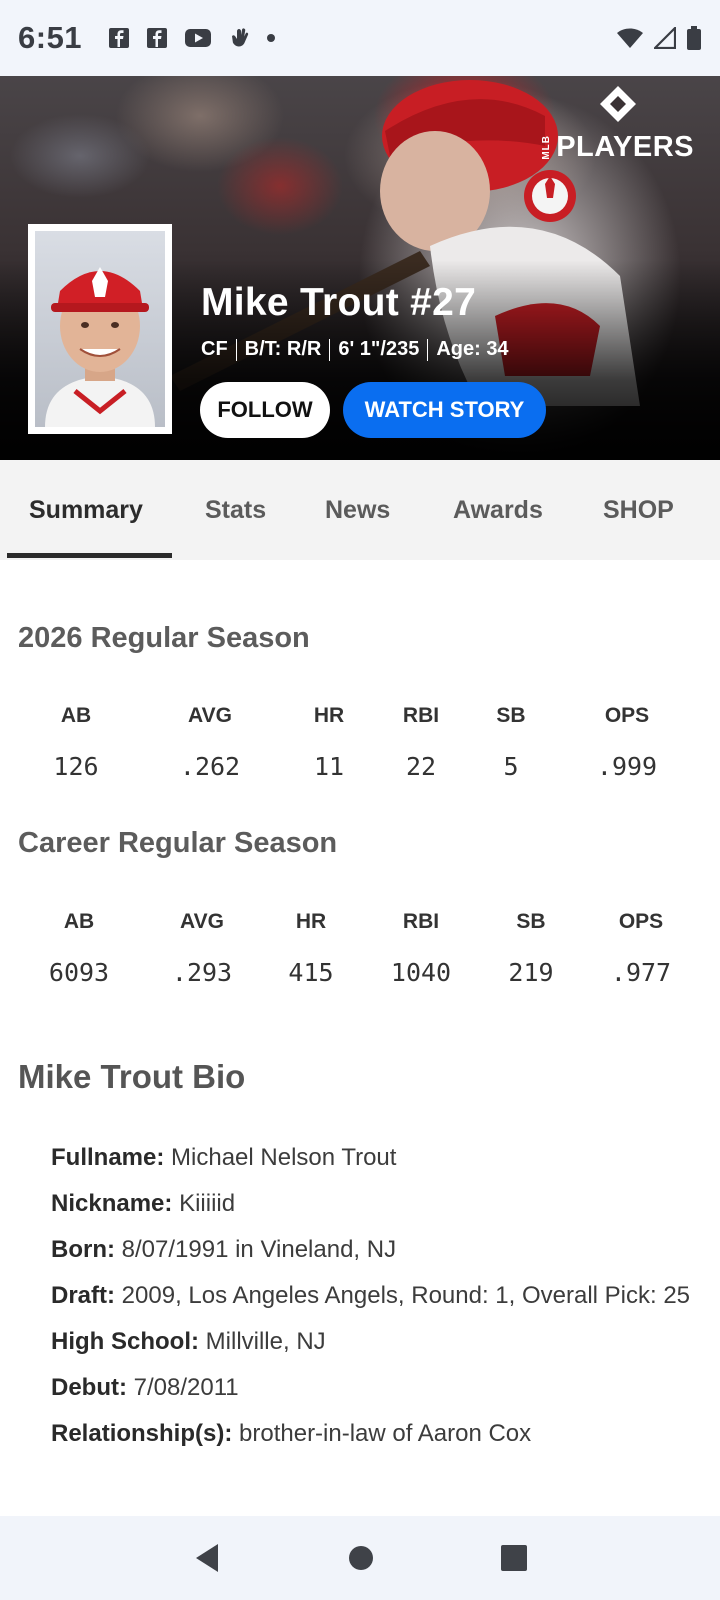 This screenshot has width=720, height=1600. What do you see at coordinates (625, 147) in the screenshot?
I see `players-wordmark: PLAYERS` at bounding box center [625, 147].